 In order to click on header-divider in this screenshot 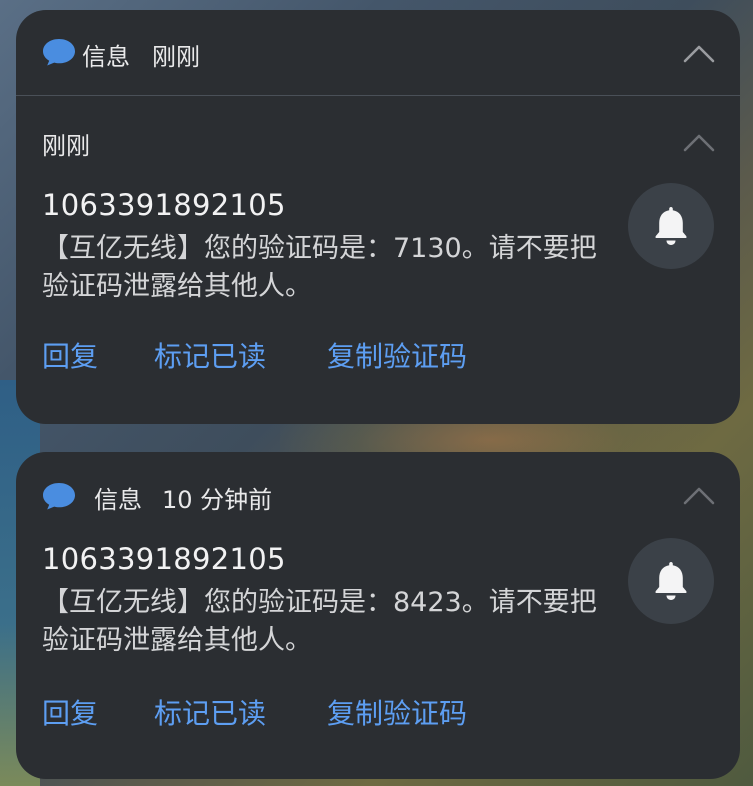, I will do `click(378, 95)`.